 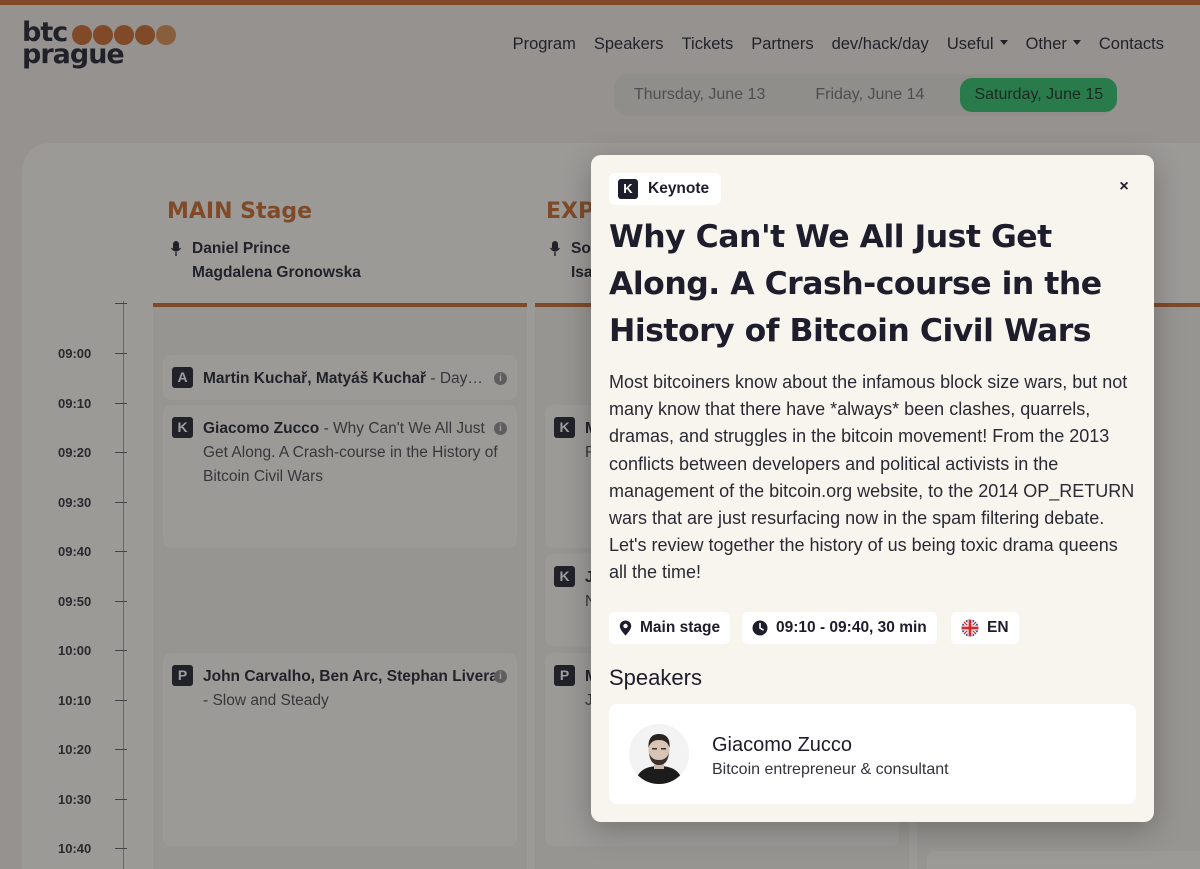 I want to click on location-pin-icon, so click(x=625, y=628).